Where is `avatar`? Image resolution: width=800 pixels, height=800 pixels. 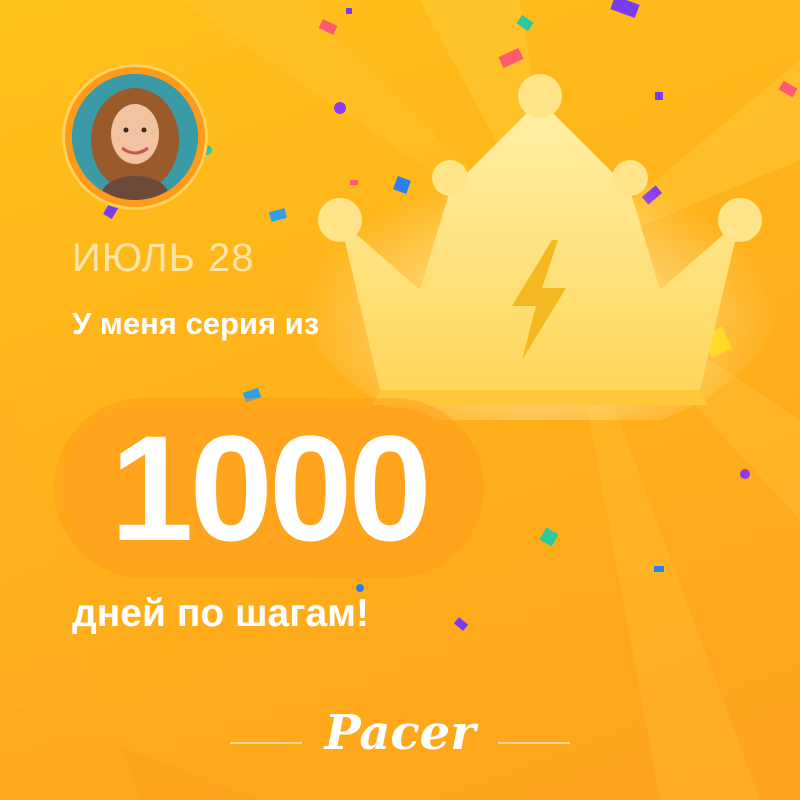 avatar is located at coordinates (135, 137).